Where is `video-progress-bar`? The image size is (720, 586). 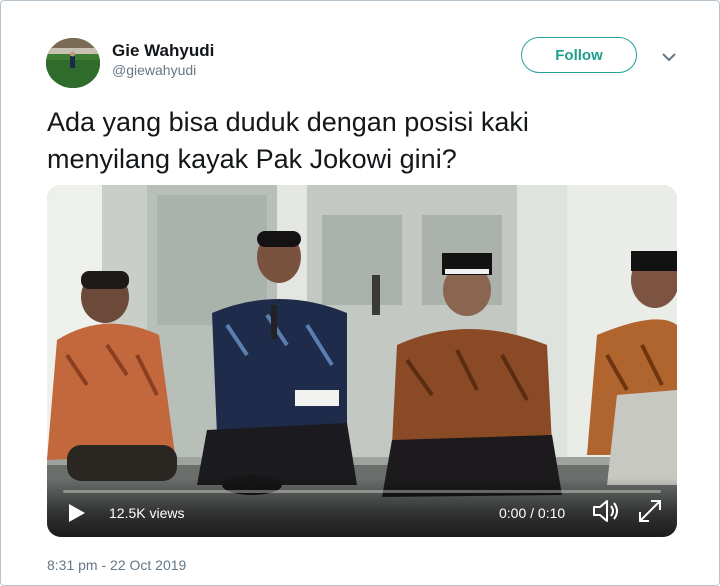
video-progress-bar is located at coordinates (362, 491).